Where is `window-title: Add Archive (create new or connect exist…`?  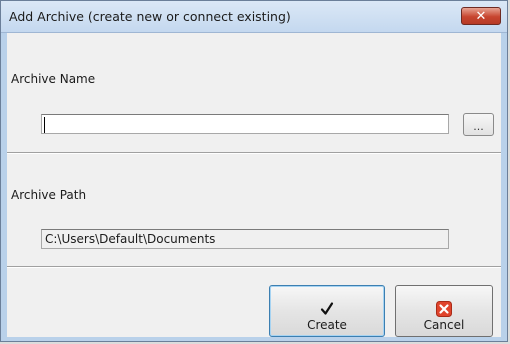
window-title: Add Archive (create new or connect exist… is located at coordinates (150, 16).